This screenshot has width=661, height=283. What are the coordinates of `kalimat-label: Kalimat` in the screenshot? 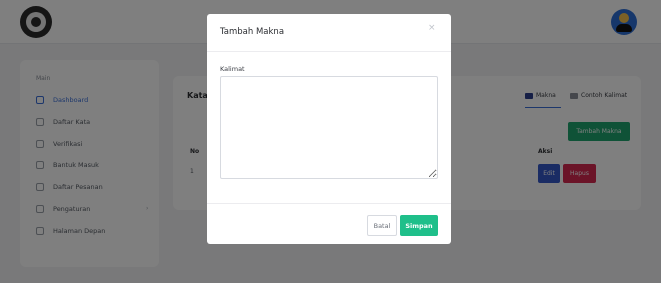 It's located at (232, 69).